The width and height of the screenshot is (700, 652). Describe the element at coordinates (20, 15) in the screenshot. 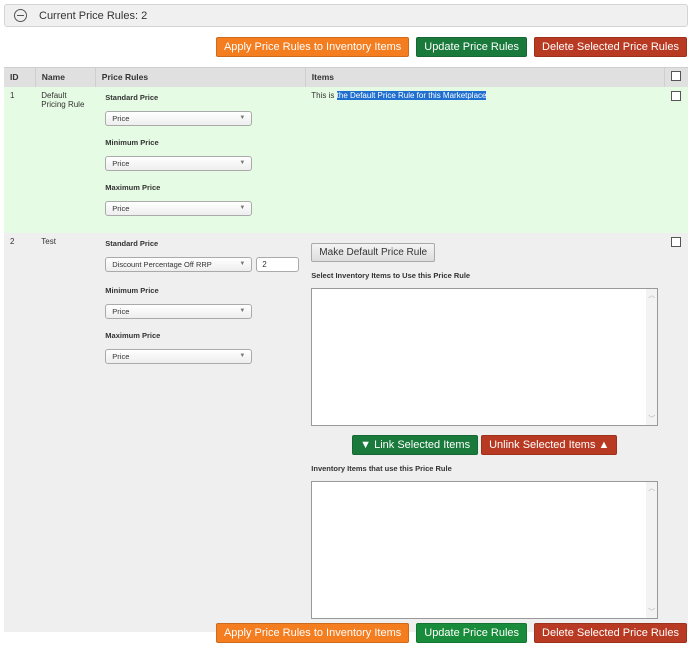

I see `minus-circle-icon` at that location.